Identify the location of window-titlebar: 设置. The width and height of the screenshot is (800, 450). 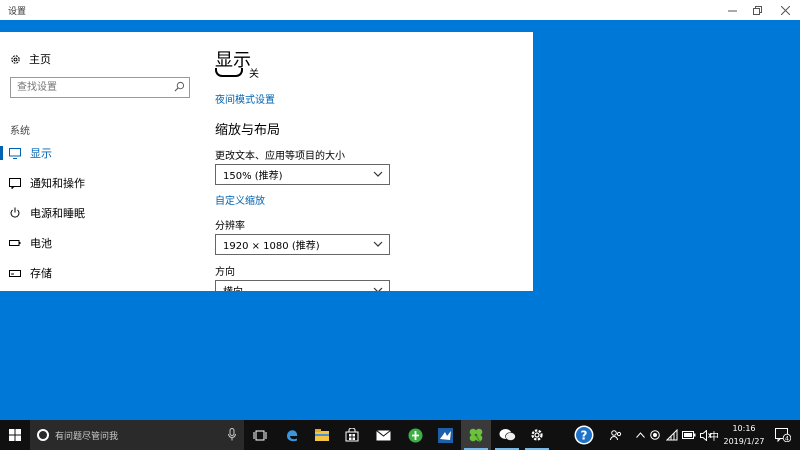
(400, 10).